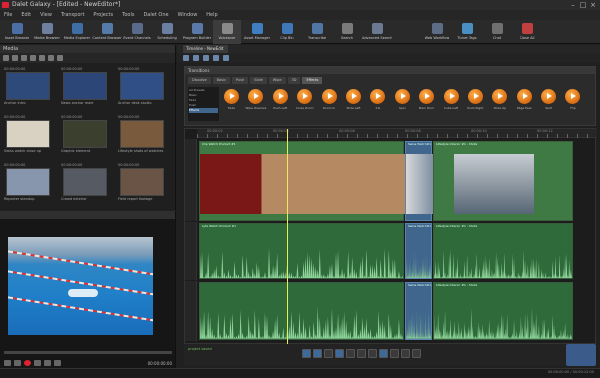 This screenshot has width=600, height=378. What do you see at coordinates (211, 15) in the screenshot?
I see `menu-help: Help` at bounding box center [211, 15].